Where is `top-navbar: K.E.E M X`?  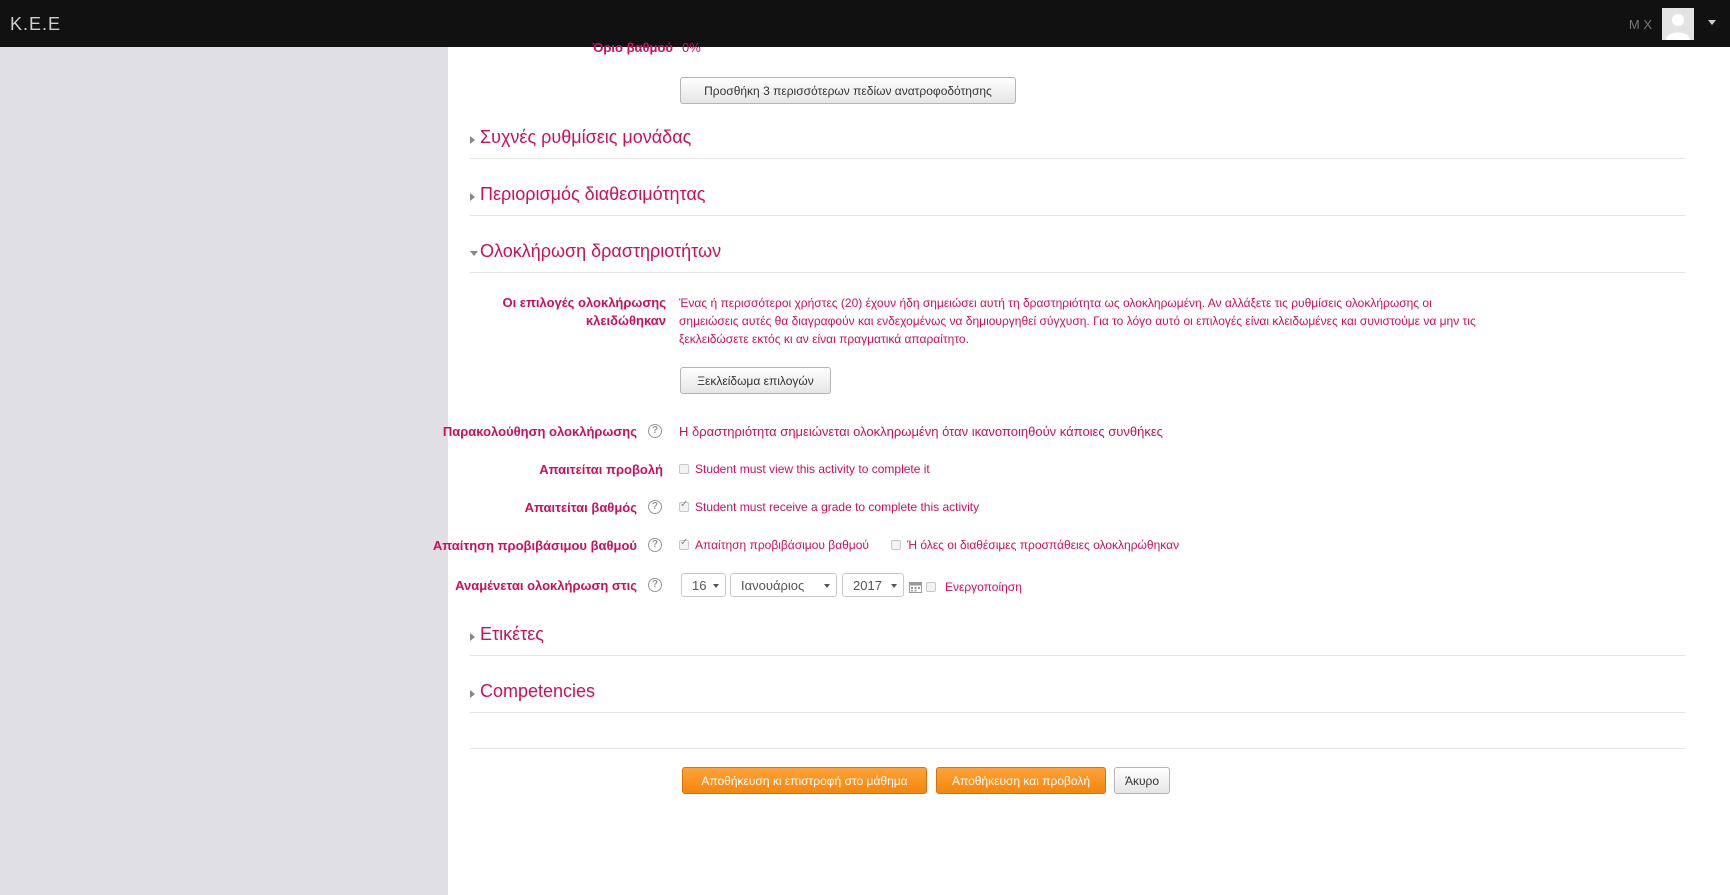
top-navbar: K.E.E M X is located at coordinates (865, 23).